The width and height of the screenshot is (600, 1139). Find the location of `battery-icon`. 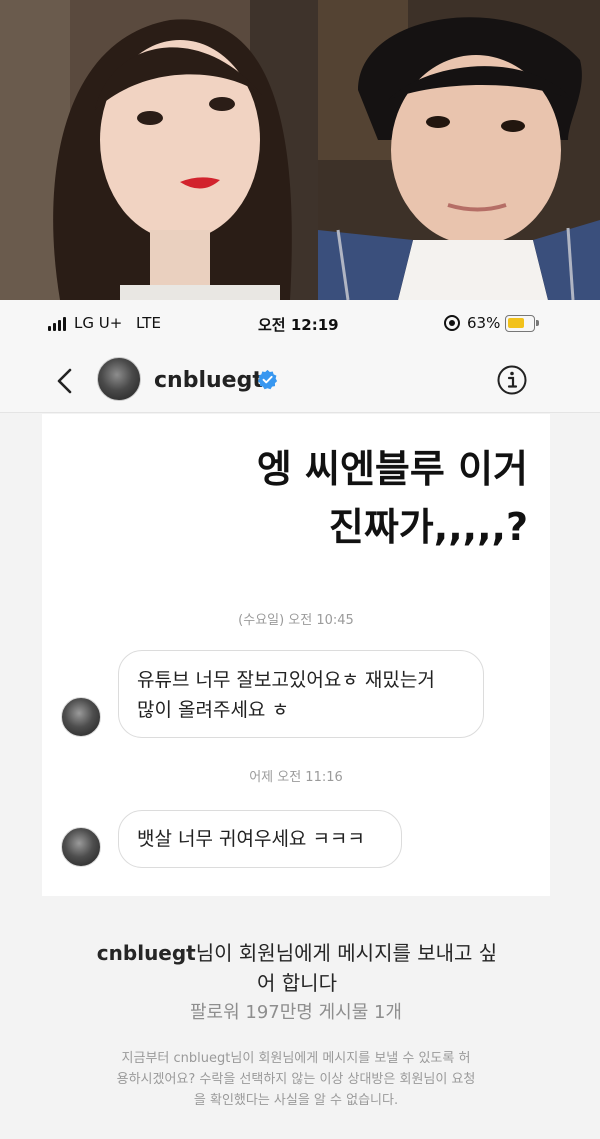

battery-icon is located at coordinates (522, 323).